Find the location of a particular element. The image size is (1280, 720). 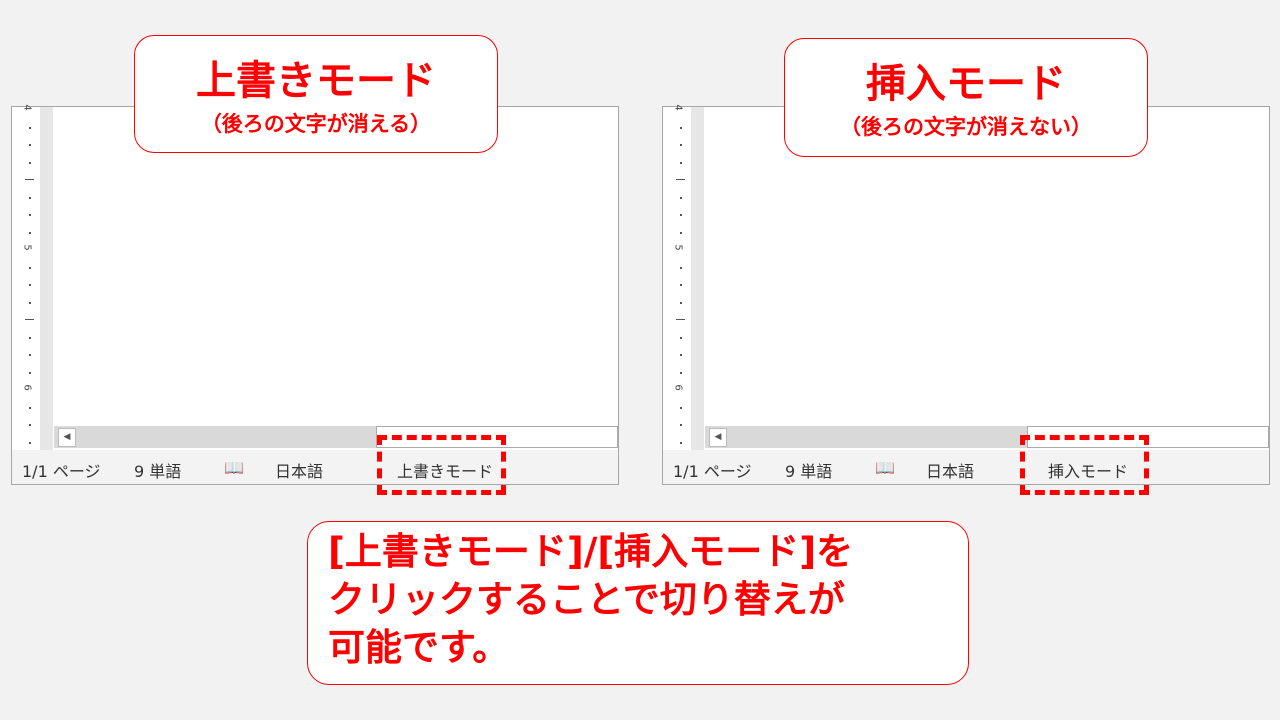

callout-subtitle: （後ろの文字が消える） is located at coordinates (316, 124).